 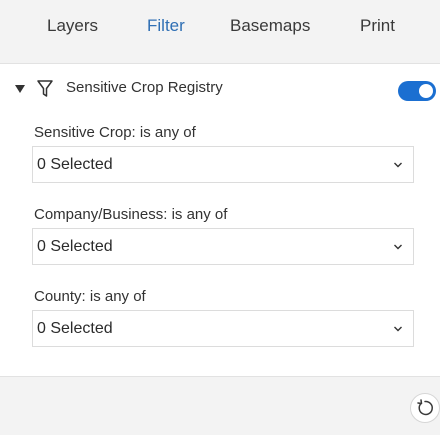 What do you see at coordinates (115, 132) in the screenshot?
I see `sensitive-crop-label: Sensitive Crop: is any of` at bounding box center [115, 132].